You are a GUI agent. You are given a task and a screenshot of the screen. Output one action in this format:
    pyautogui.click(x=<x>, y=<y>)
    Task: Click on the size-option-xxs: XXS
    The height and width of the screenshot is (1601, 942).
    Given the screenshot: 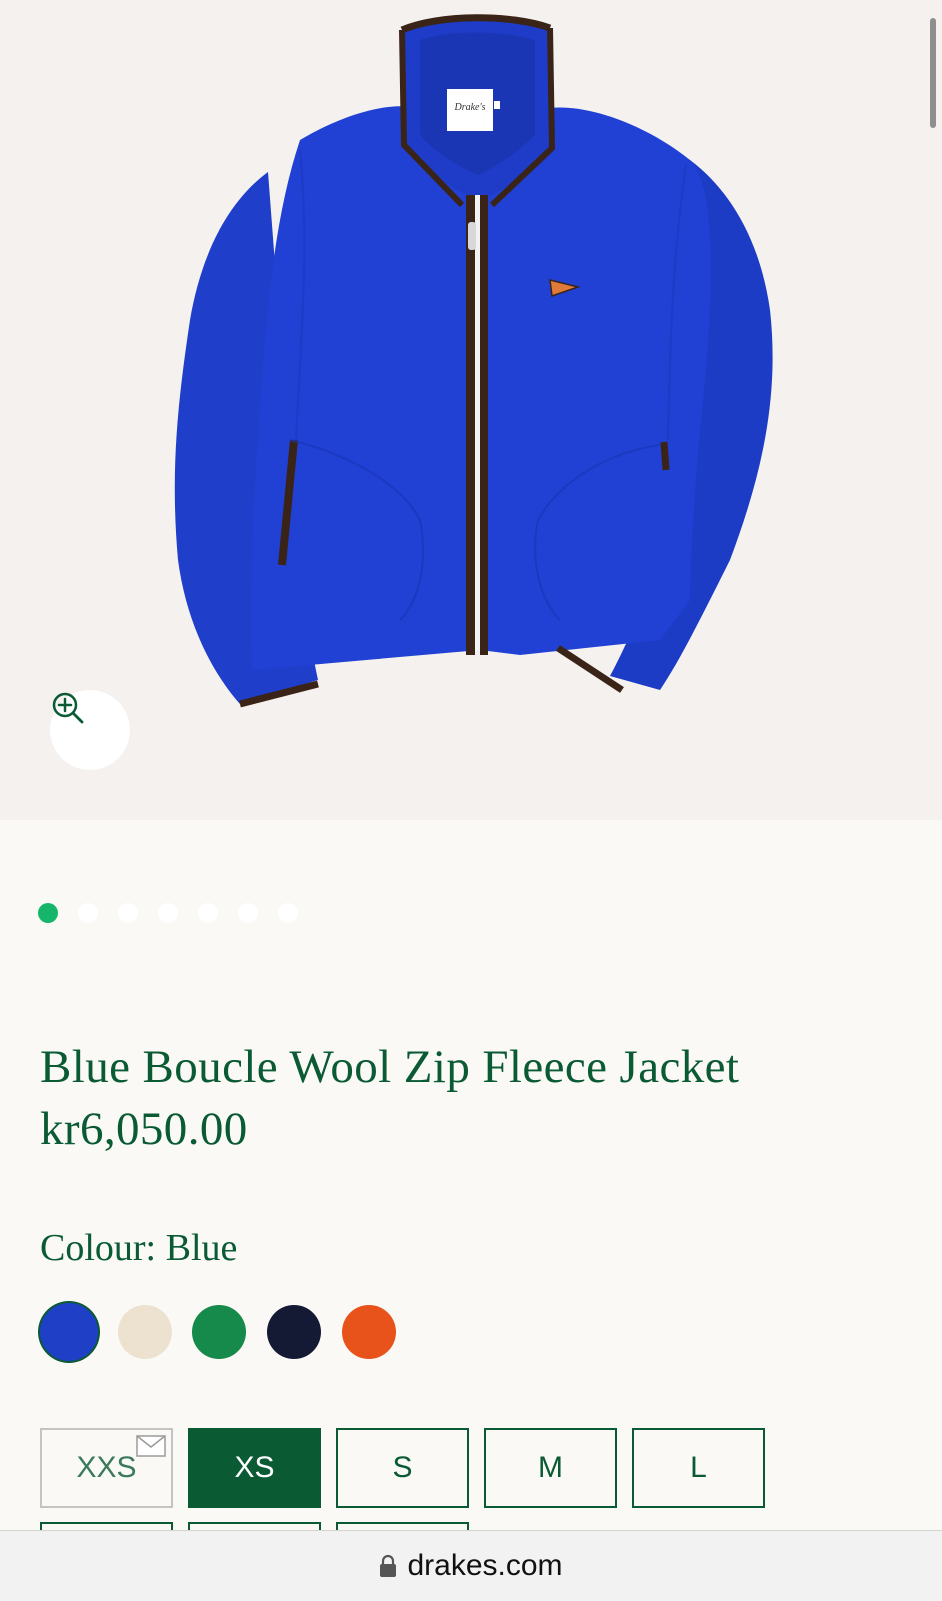 What is the action you would take?
    pyautogui.click(x=106, y=1468)
    